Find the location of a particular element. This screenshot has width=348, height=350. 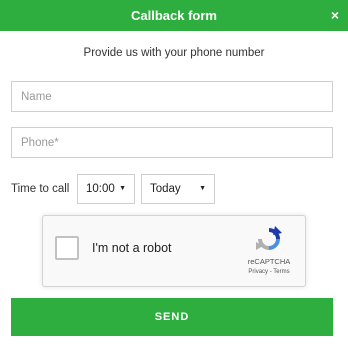

time-select-value: 10:00 is located at coordinates (100, 189).